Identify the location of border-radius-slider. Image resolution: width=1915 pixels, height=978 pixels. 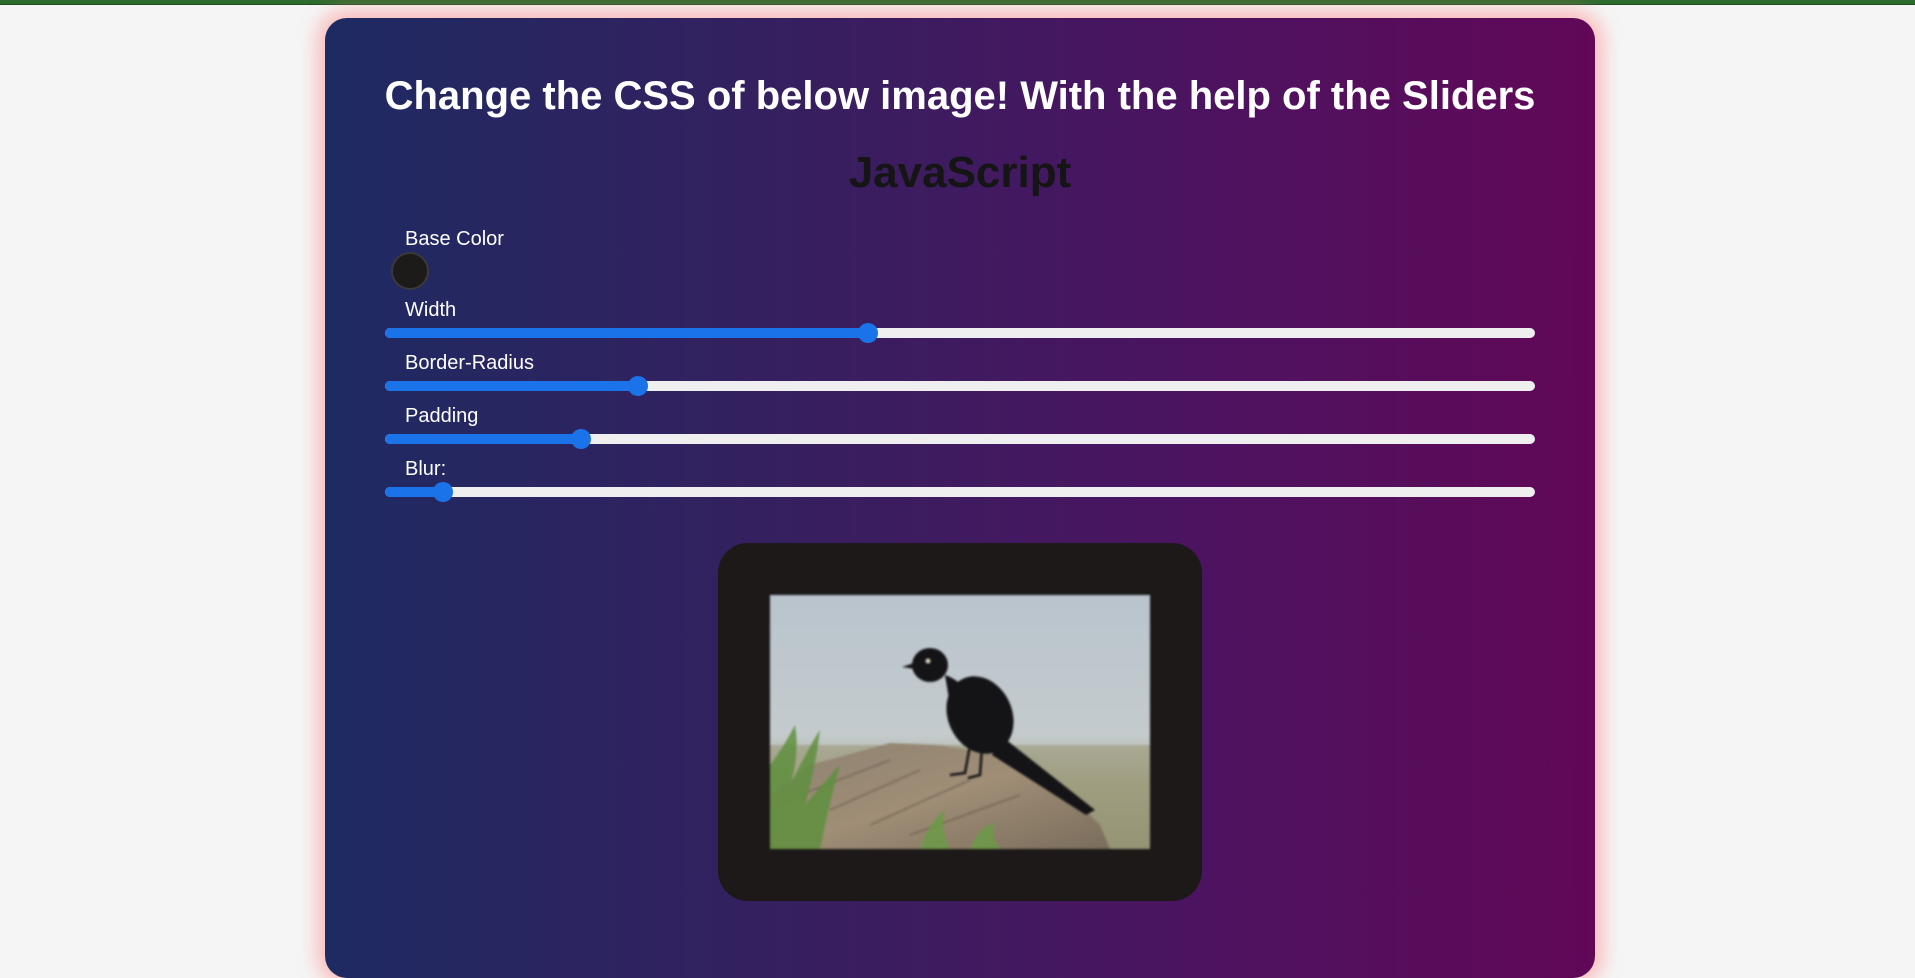
(960, 386).